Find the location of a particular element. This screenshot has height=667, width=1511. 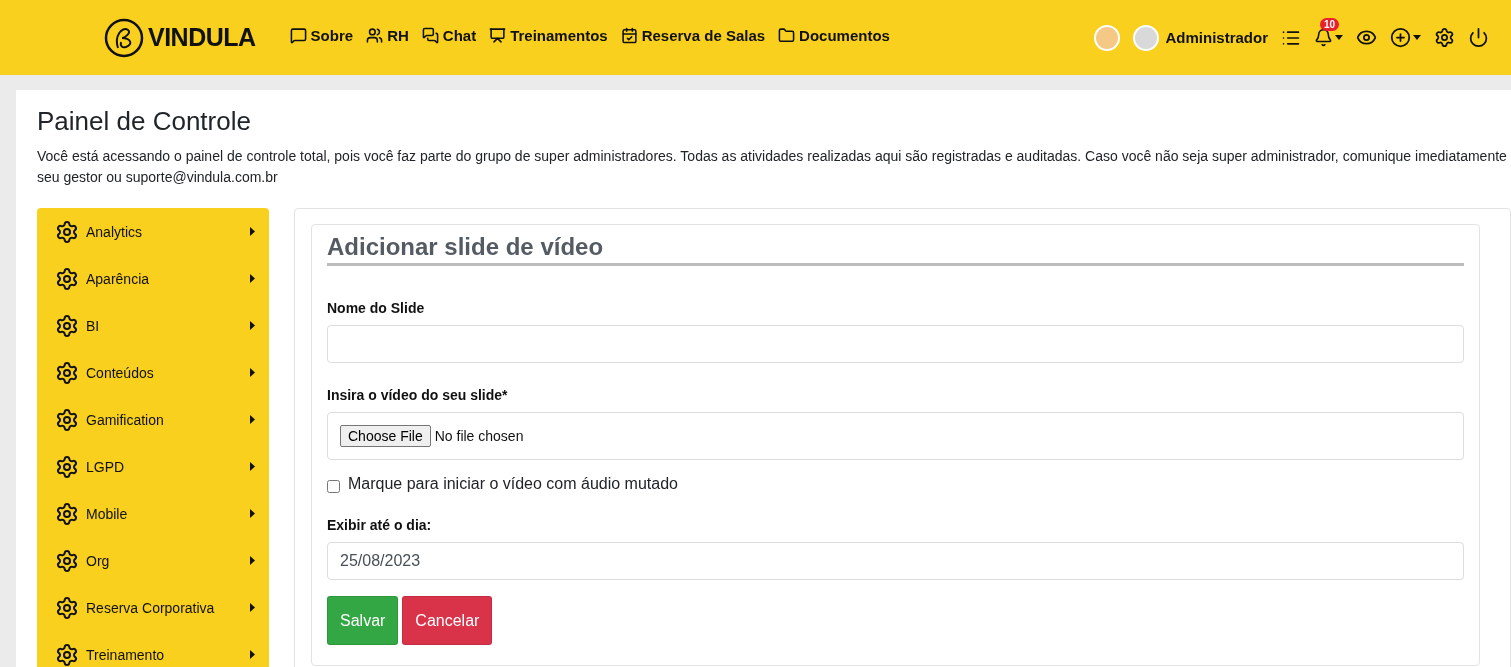

sidebar-item: Aparência is located at coordinates (162, 278).